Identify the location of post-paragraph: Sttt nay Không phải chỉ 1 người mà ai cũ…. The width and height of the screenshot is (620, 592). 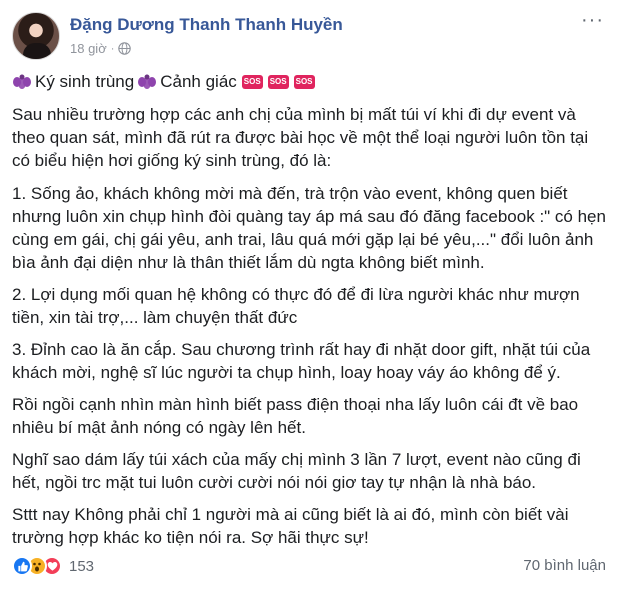
(290, 526).